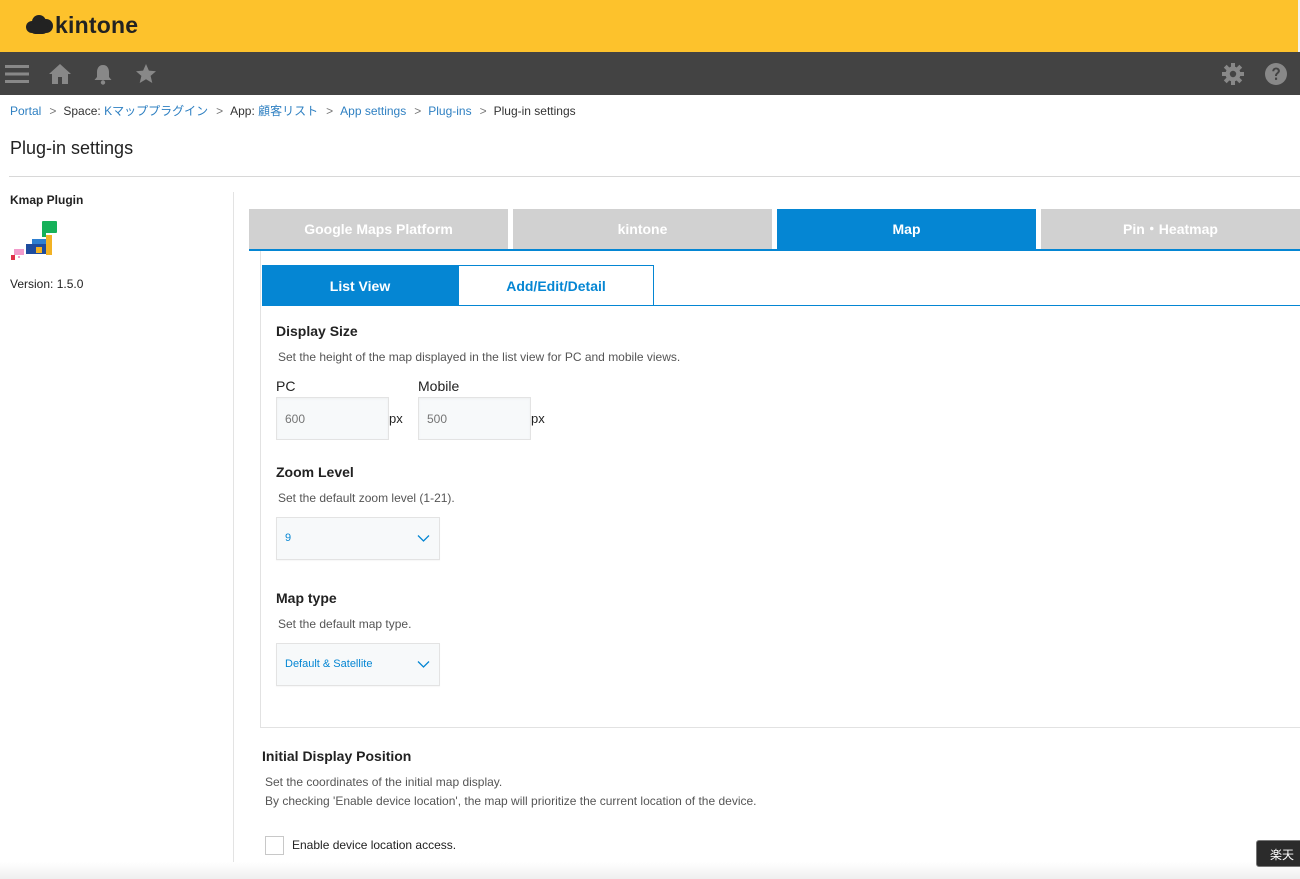 The height and width of the screenshot is (879, 1300). I want to click on help-icon, so click(1276, 74).